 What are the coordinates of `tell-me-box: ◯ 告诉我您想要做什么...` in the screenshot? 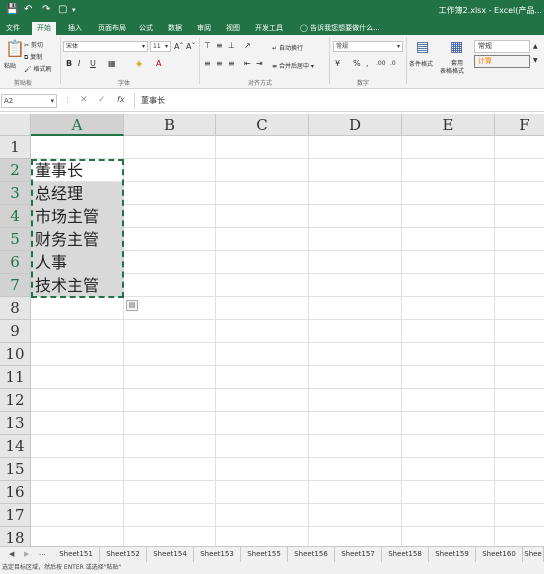 It's located at (340, 28).